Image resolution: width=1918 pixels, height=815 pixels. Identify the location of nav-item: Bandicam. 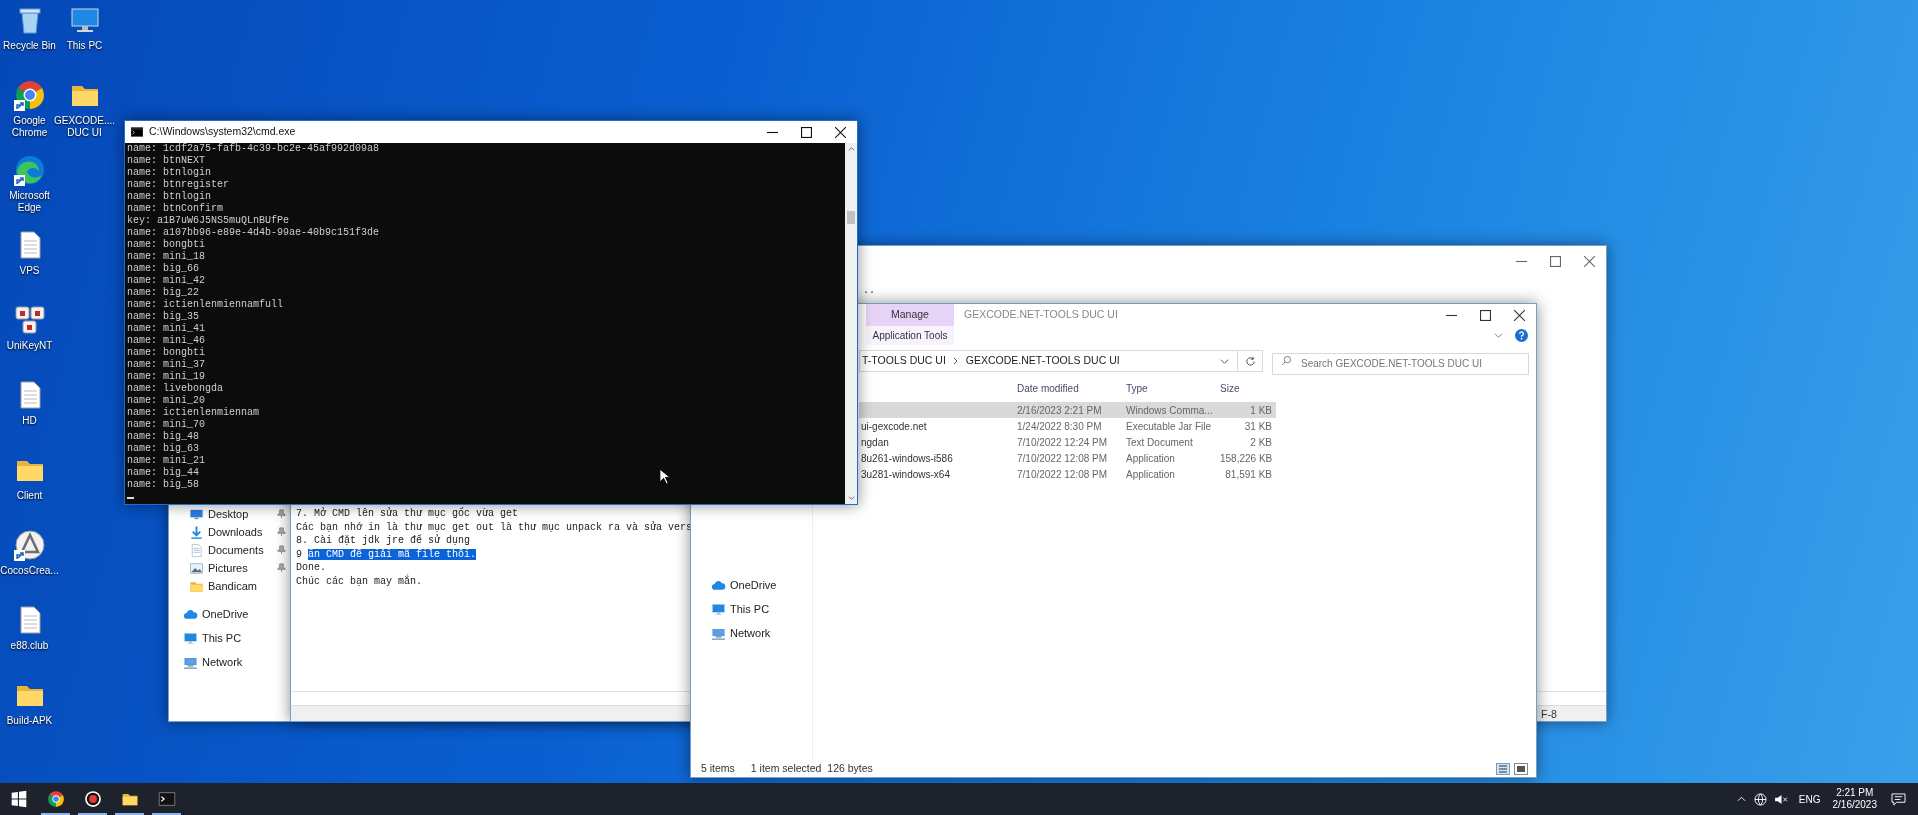
(230, 586).